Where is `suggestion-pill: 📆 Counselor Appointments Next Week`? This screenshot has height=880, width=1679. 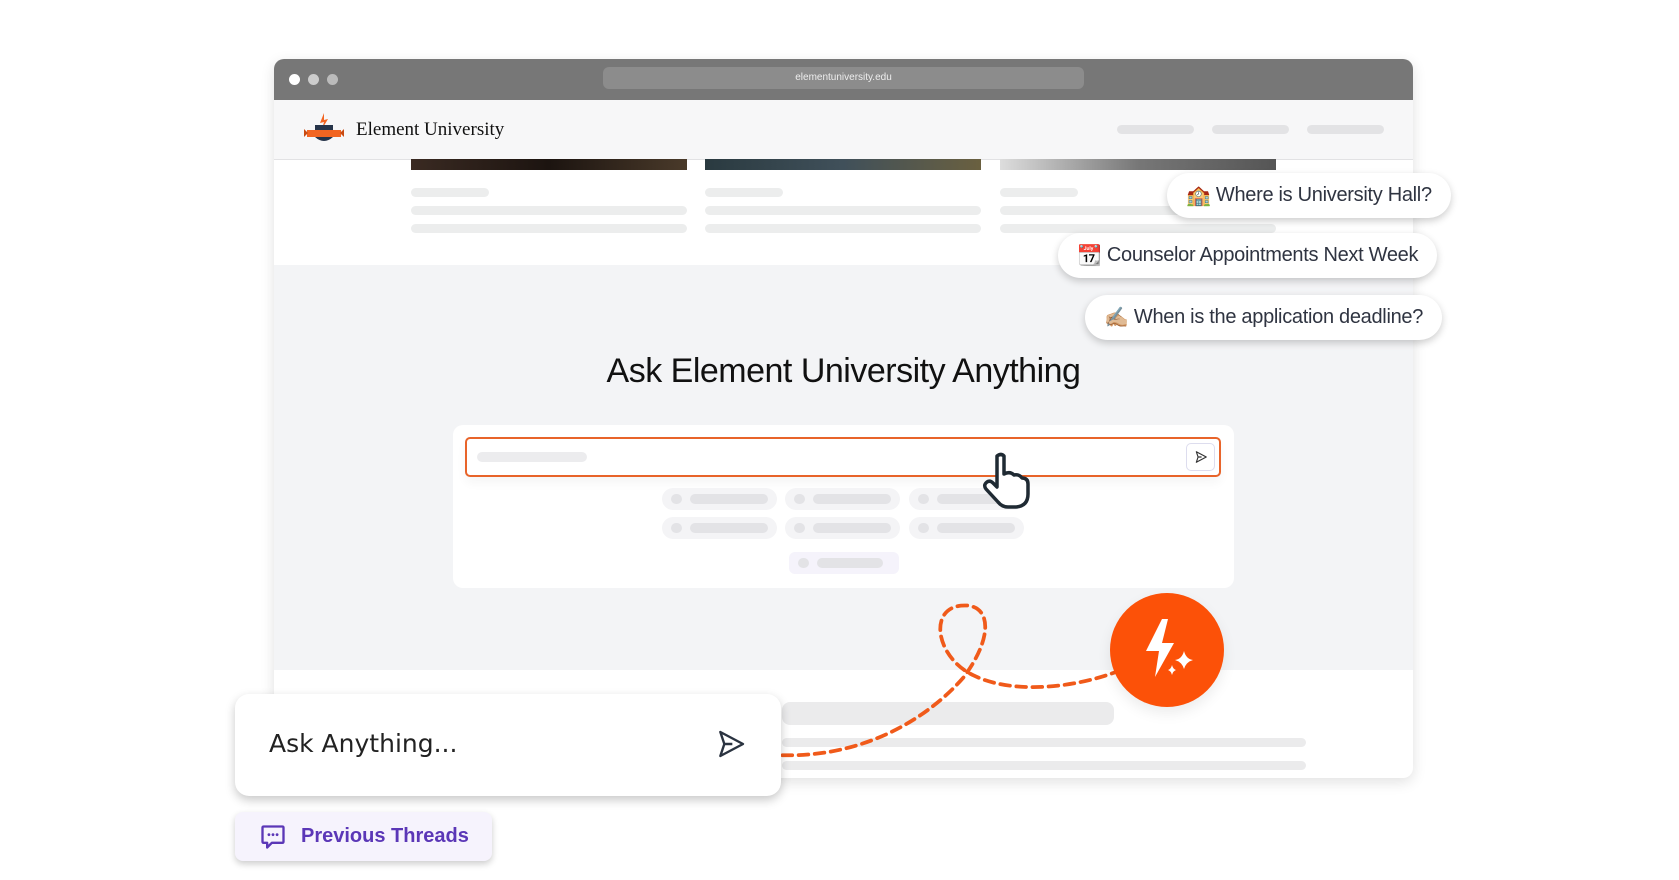
suggestion-pill: 📆 Counselor Appointments Next Week is located at coordinates (1248, 255).